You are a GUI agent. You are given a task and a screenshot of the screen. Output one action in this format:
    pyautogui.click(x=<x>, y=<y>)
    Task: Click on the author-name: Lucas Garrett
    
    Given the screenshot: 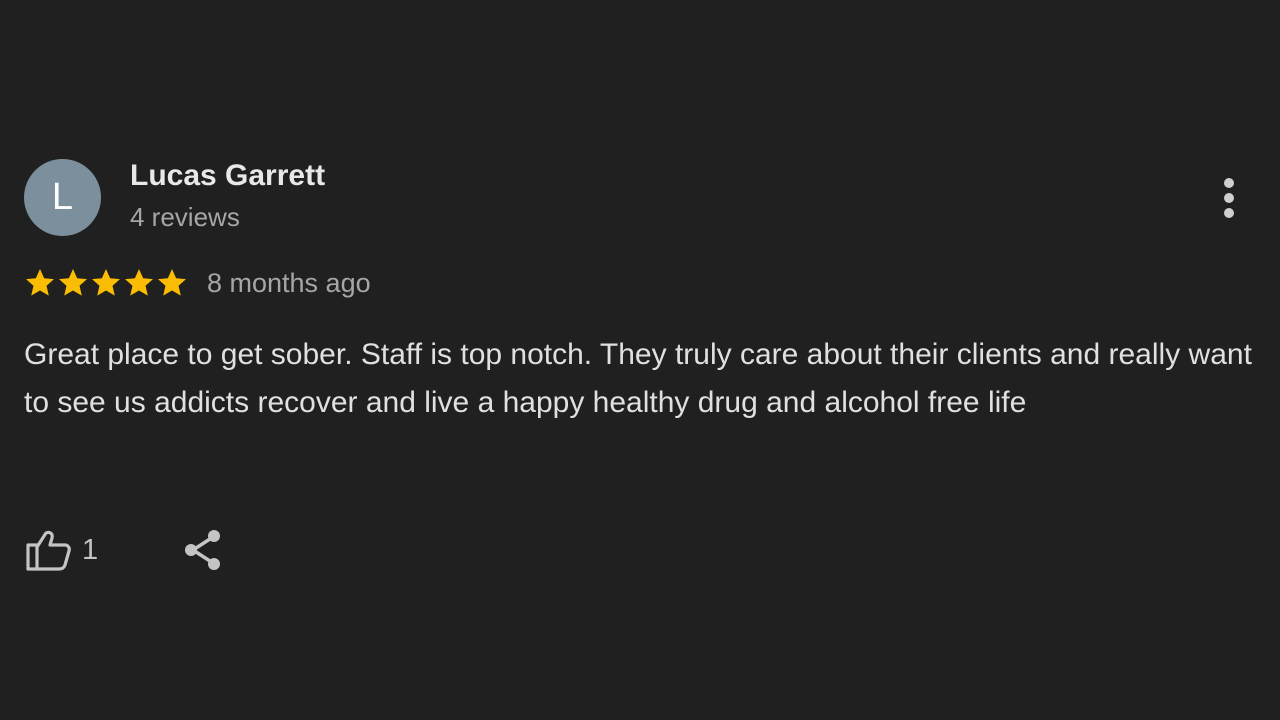 What is the action you would take?
    pyautogui.click(x=227, y=176)
    